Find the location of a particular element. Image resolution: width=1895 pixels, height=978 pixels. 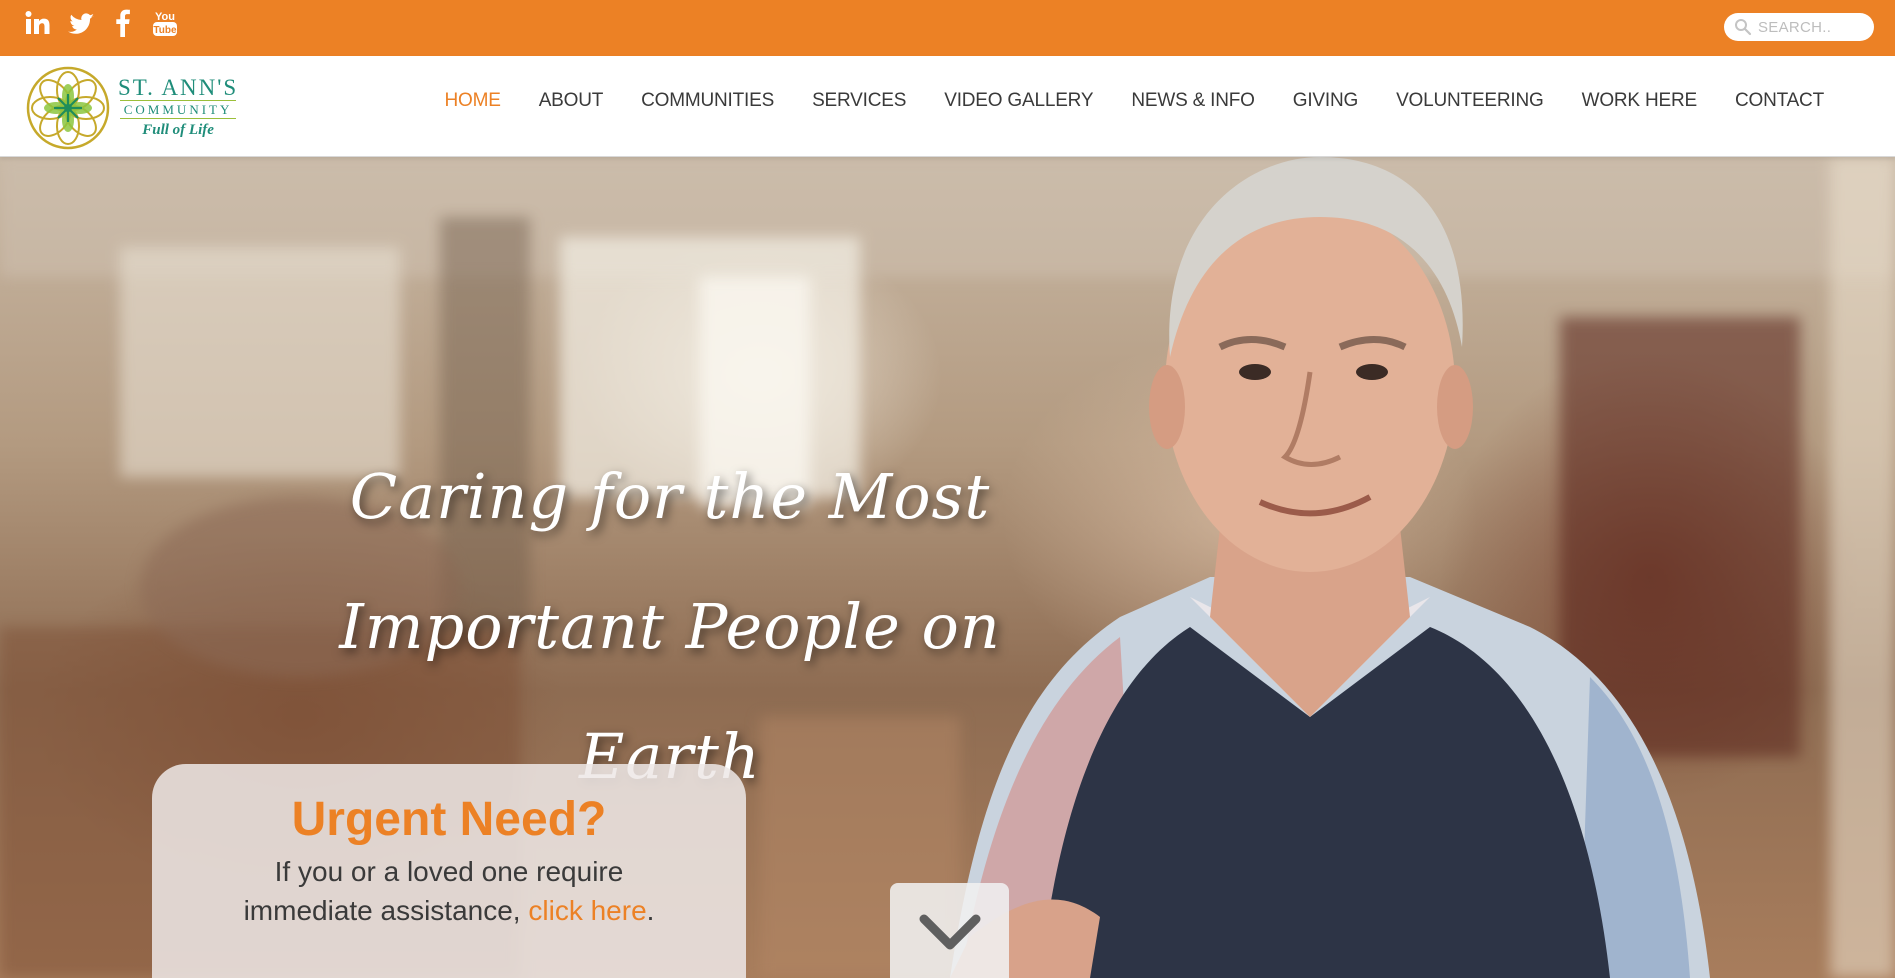

svg-text: You is located at coordinates (165, 17).